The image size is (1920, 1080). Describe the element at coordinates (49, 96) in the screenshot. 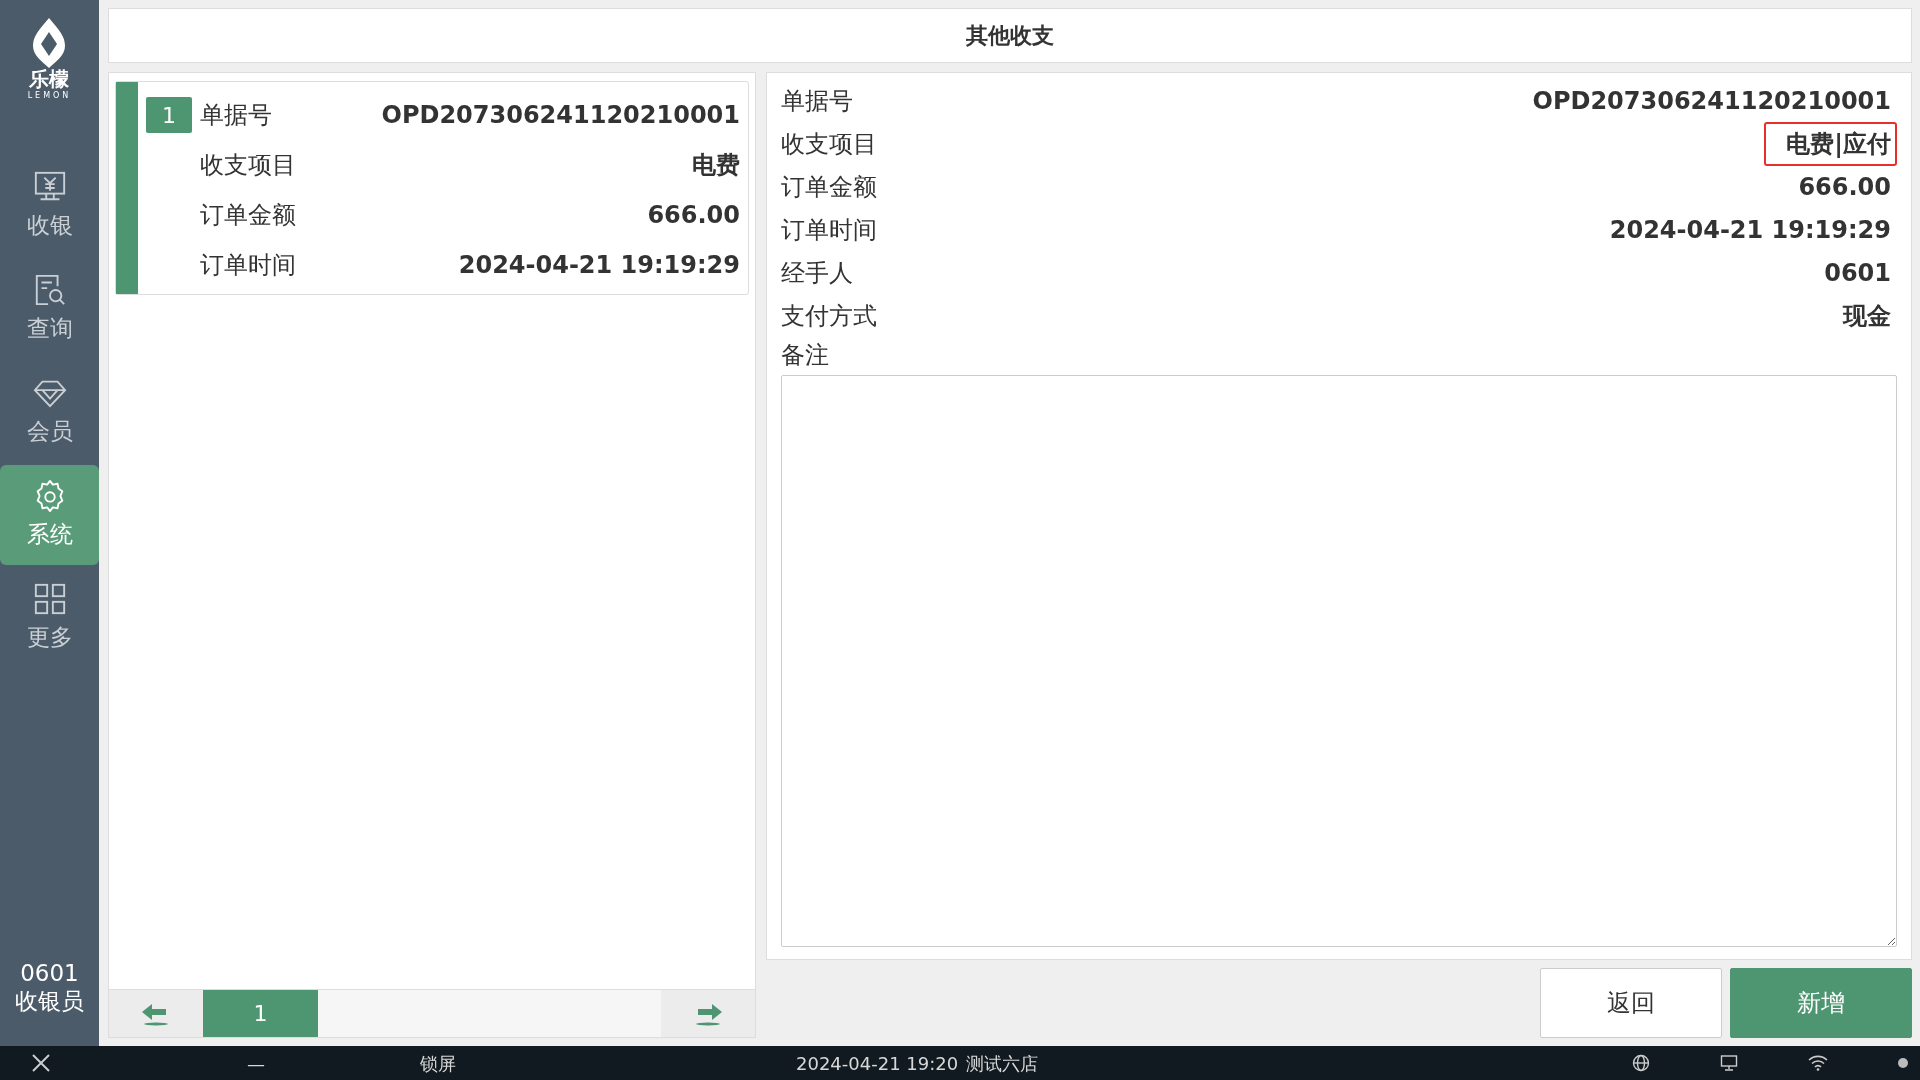

I see `logo-subtitle: LEMON` at that location.